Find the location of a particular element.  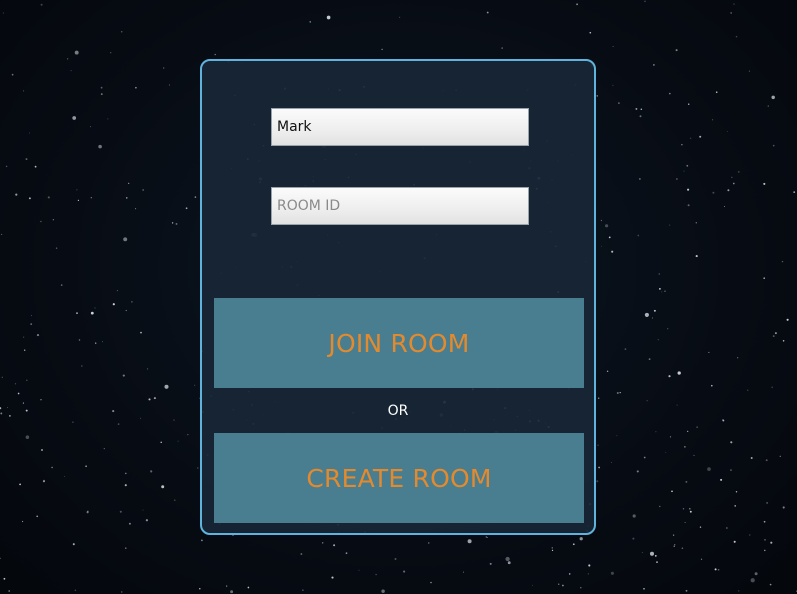

name-input is located at coordinates (400, 127).